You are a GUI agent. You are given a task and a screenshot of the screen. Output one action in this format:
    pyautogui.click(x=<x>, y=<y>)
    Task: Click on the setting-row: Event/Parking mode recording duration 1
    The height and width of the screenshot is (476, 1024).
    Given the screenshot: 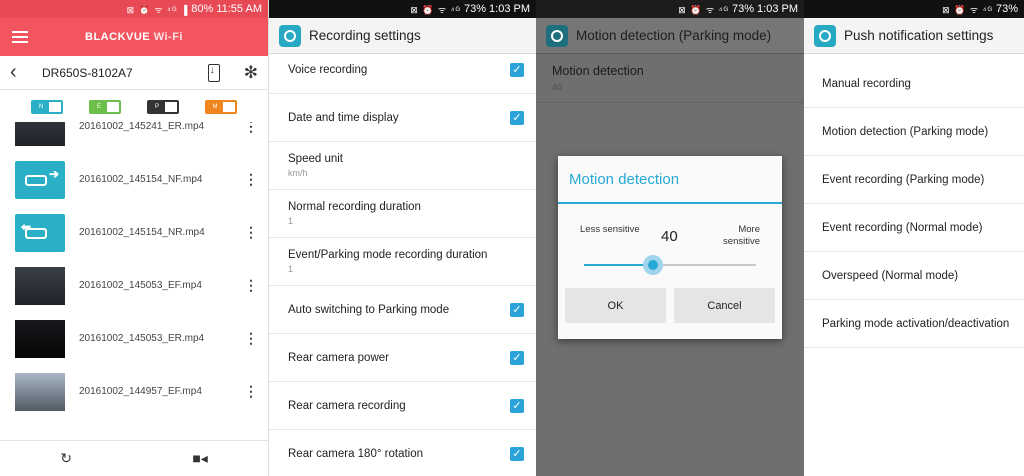 What is the action you would take?
    pyautogui.click(x=402, y=262)
    